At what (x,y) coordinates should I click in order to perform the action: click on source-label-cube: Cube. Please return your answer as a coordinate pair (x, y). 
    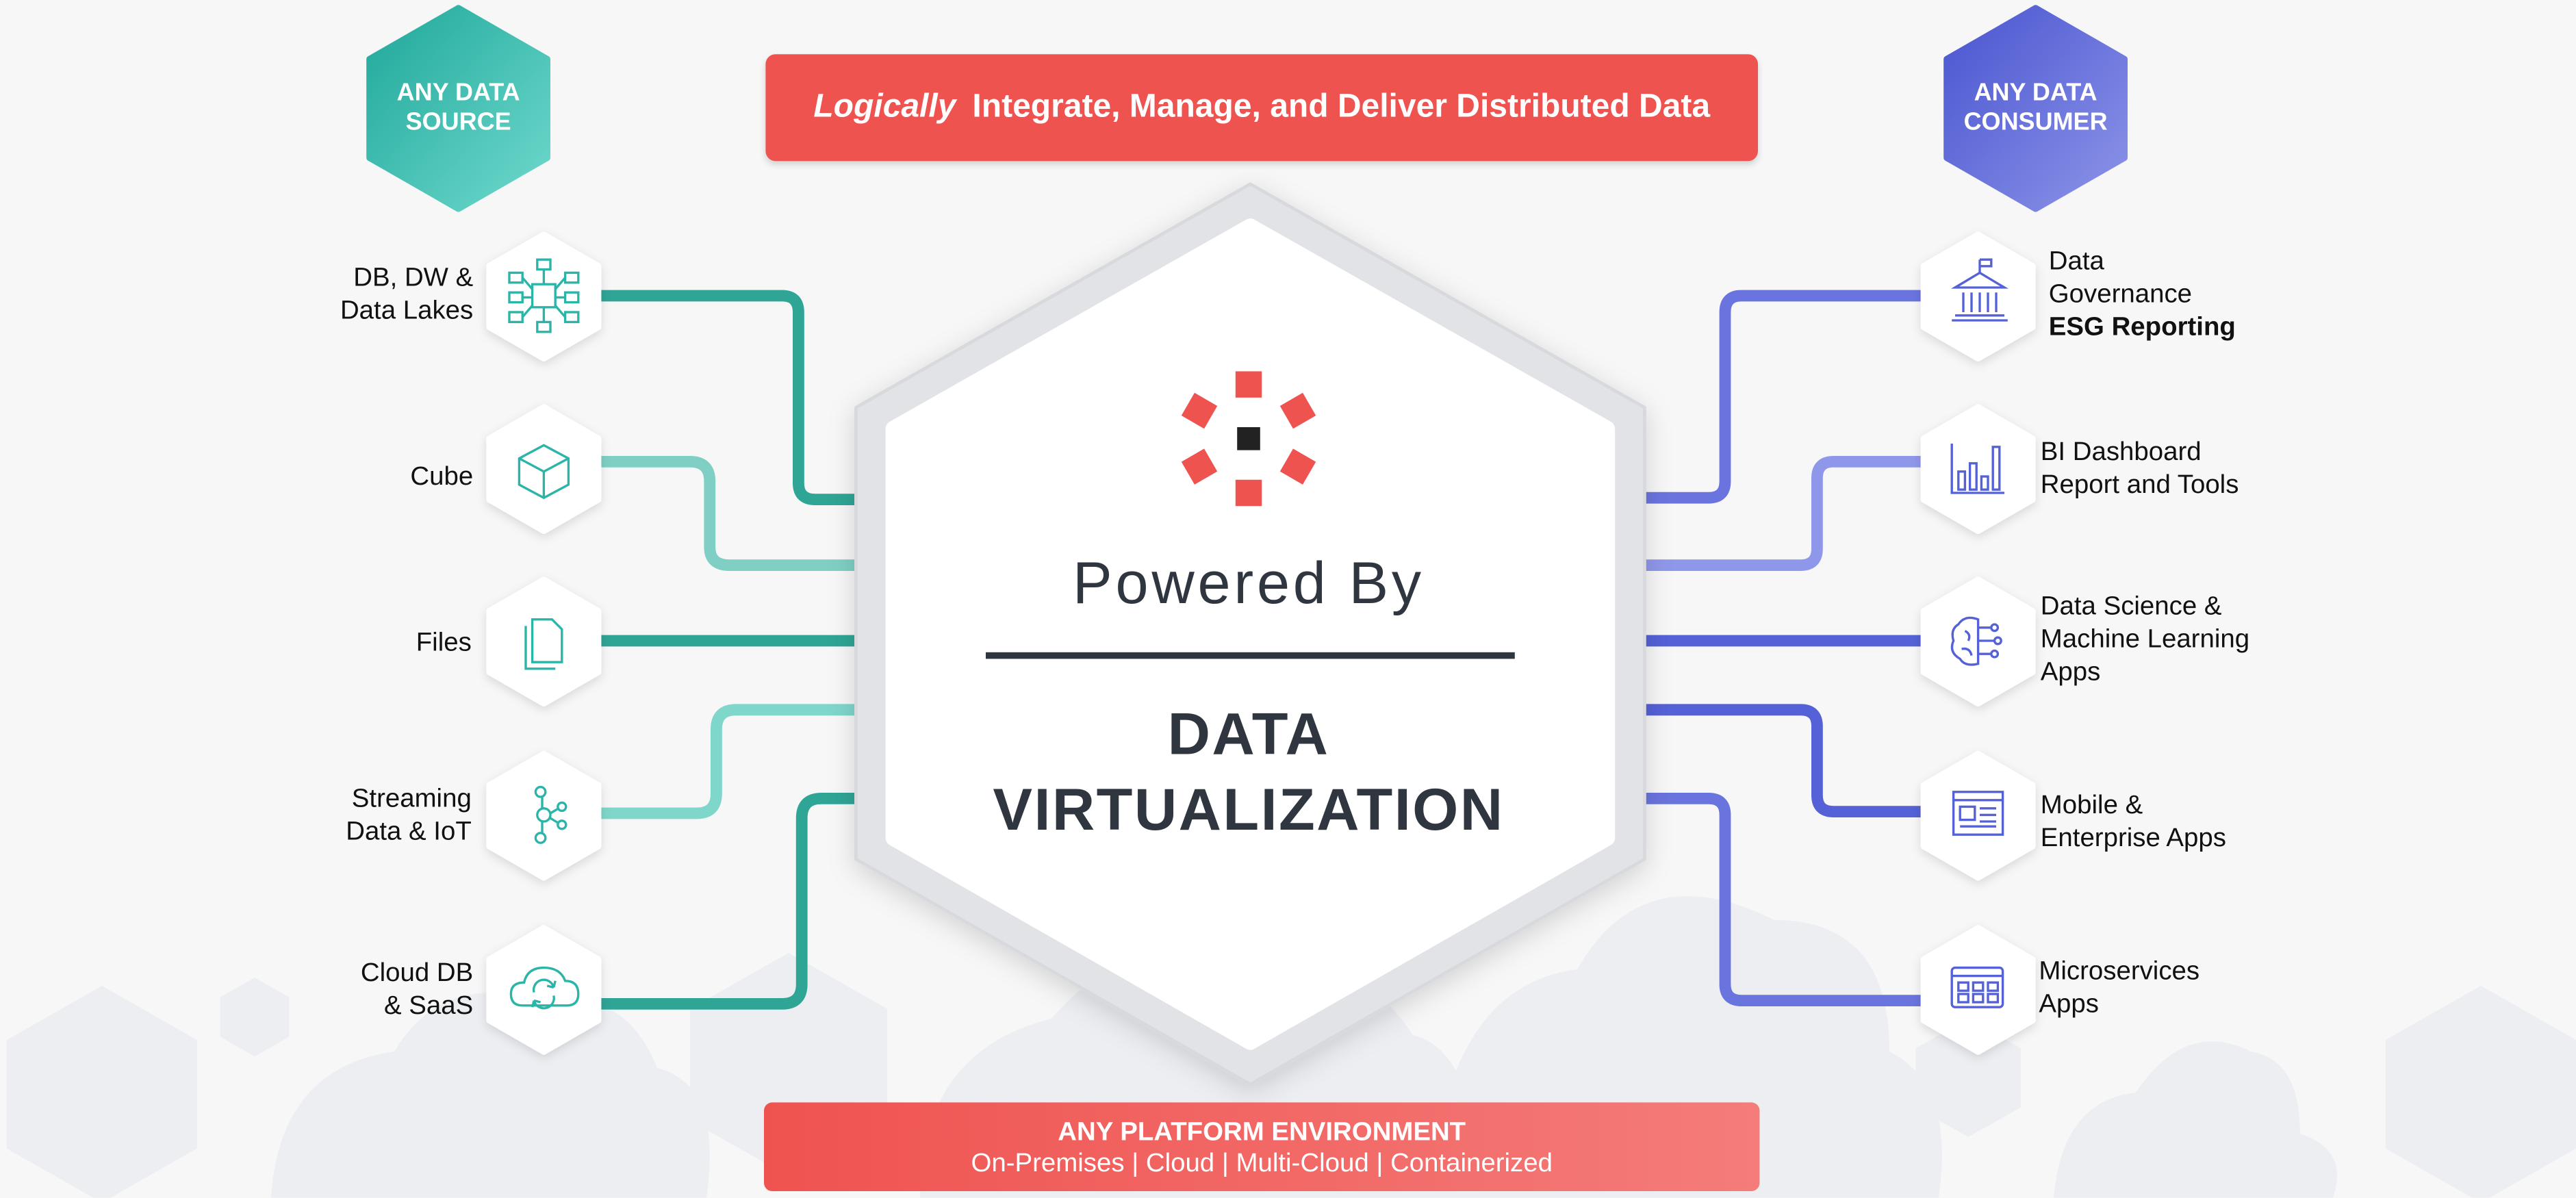
    Looking at the image, I should click on (442, 478).